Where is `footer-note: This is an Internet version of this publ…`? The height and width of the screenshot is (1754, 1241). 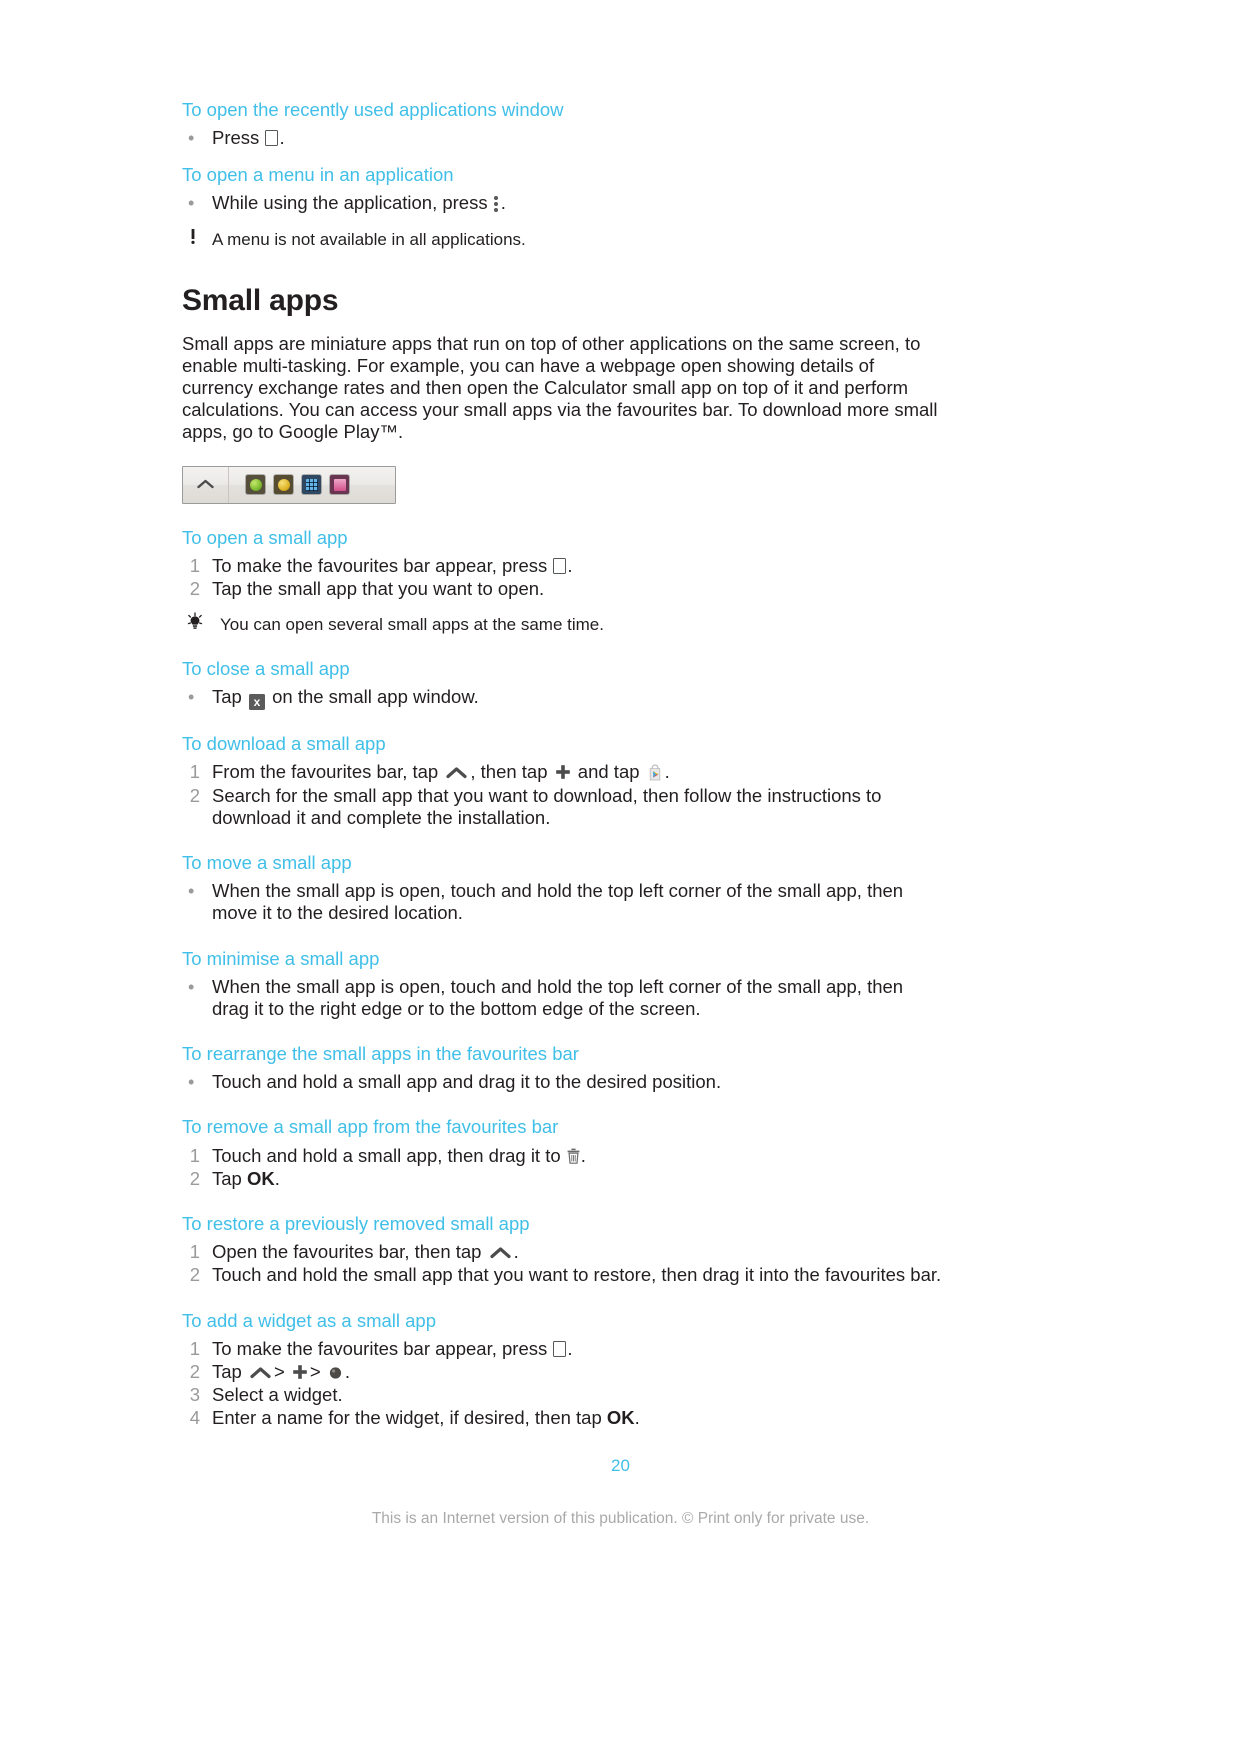 footer-note: This is an Internet version of this publ… is located at coordinates (620, 1518).